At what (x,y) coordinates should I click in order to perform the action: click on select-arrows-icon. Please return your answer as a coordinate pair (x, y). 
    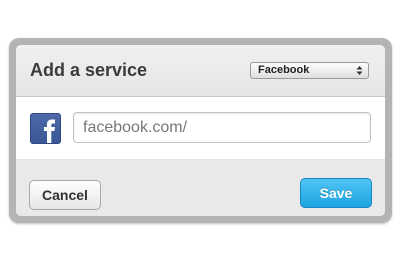
    Looking at the image, I should click on (359, 70).